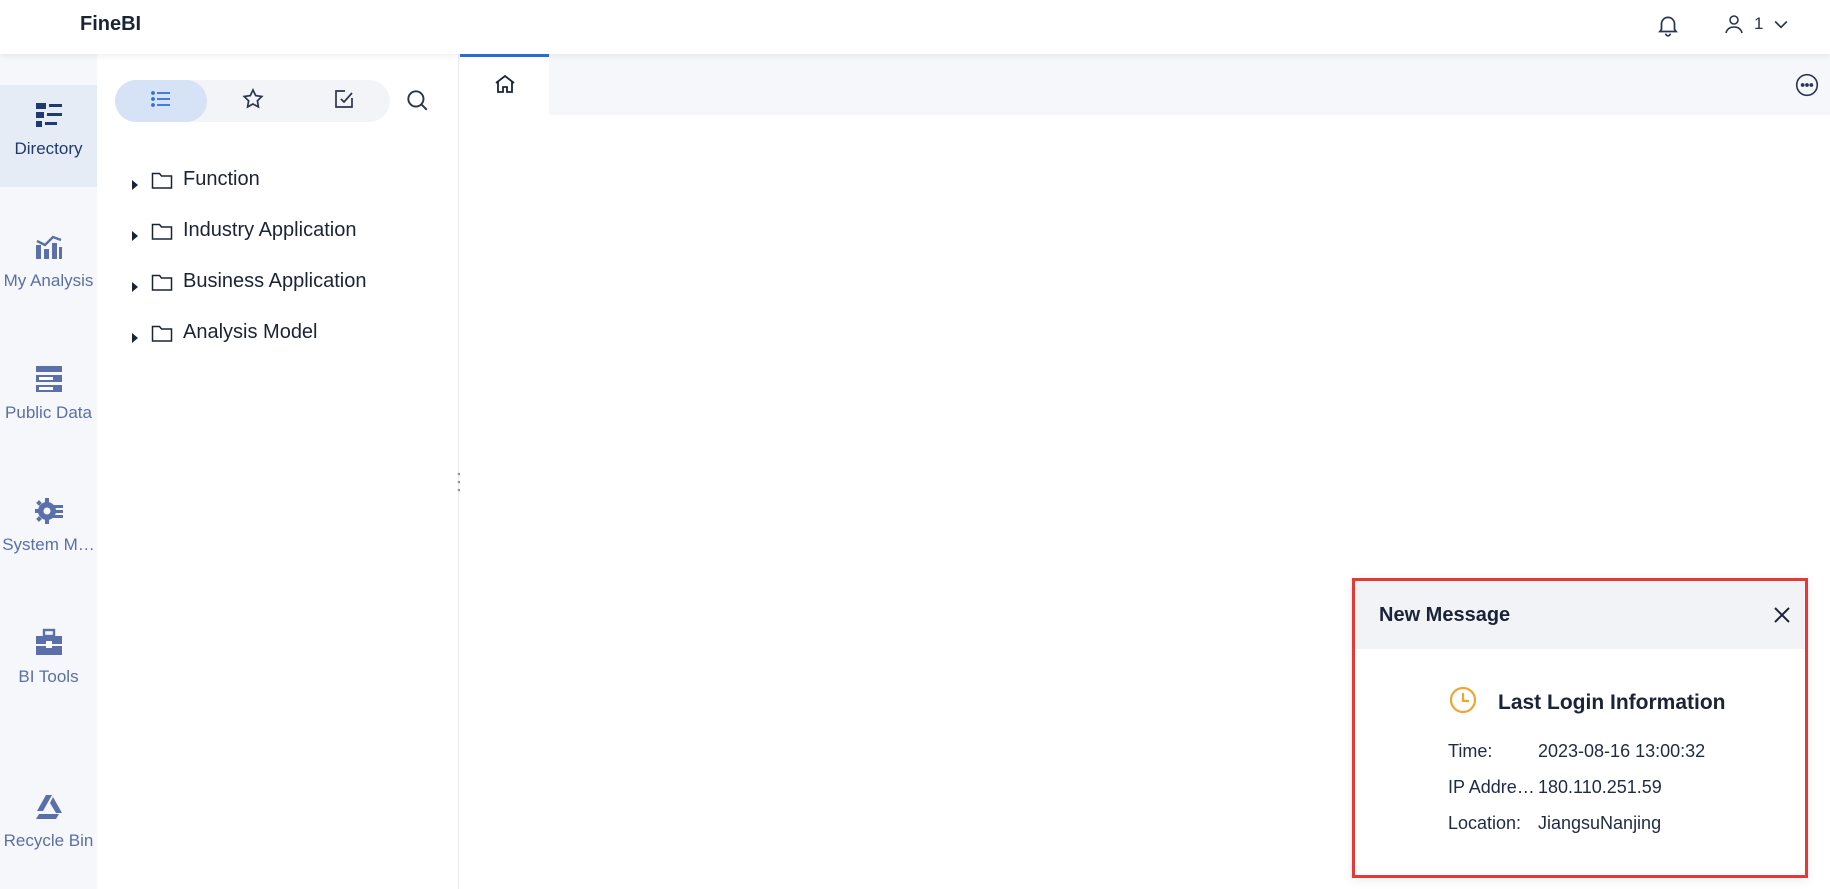  Describe the element at coordinates (48, 676) in the screenshot. I see `nav-label: BI Tools` at that location.